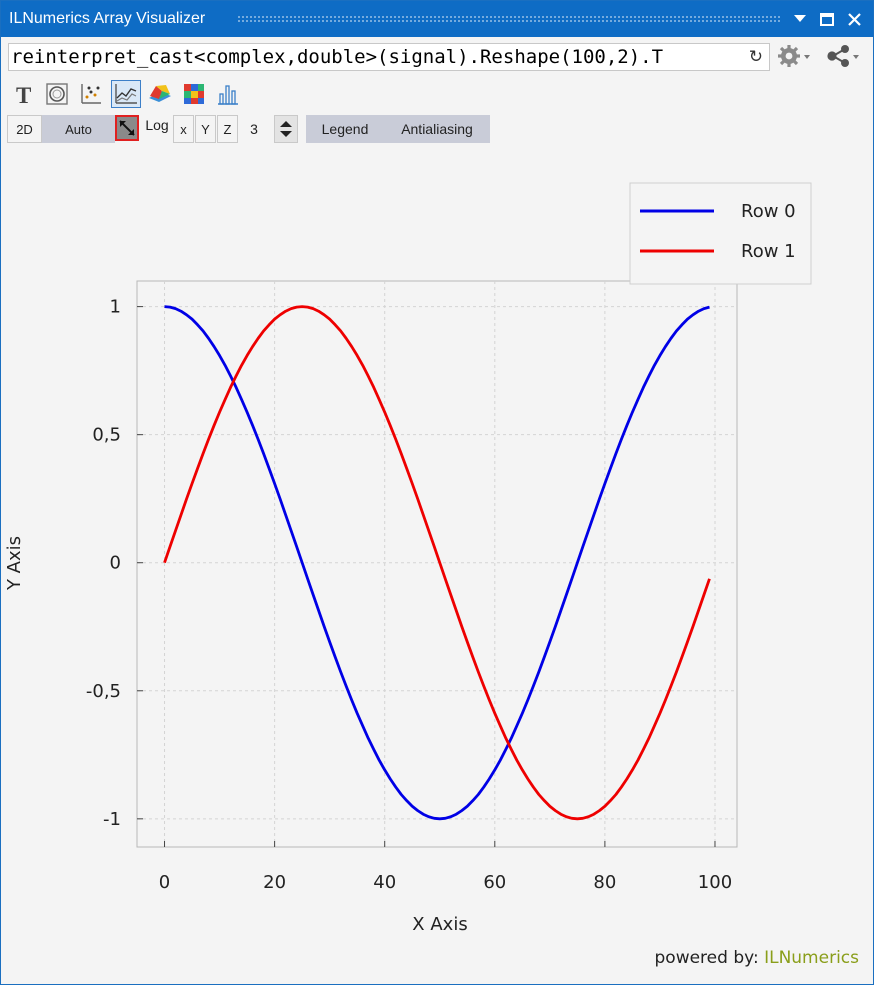 The image size is (874, 985). Describe the element at coordinates (183, 129) in the screenshot. I see `axis-x-button: x` at that location.